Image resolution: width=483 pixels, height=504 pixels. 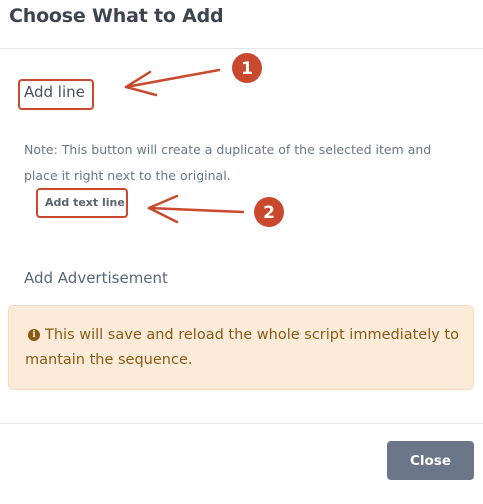 I want to click on annotation-badge-1: 1, so click(x=247, y=68).